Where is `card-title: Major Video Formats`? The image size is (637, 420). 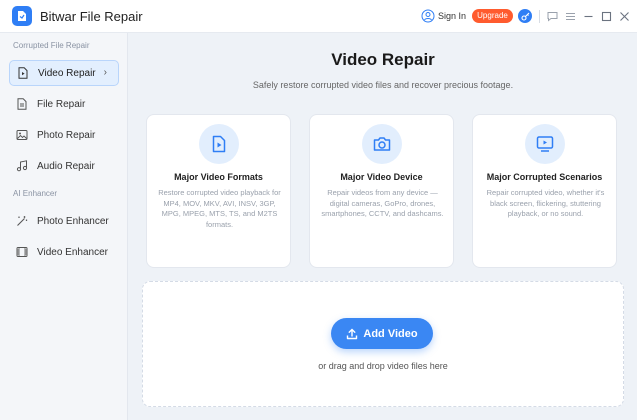
card-title: Major Video Formats is located at coordinates (218, 177).